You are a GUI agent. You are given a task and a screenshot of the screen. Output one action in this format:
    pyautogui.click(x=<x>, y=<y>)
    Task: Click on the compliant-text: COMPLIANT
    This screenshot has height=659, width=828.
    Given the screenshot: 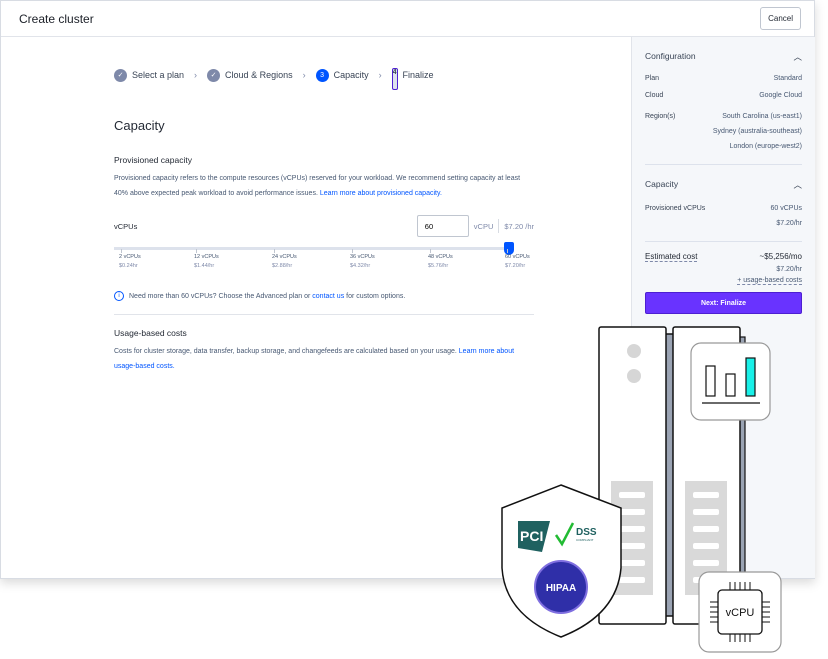 What is the action you would take?
    pyautogui.click(x=585, y=540)
    